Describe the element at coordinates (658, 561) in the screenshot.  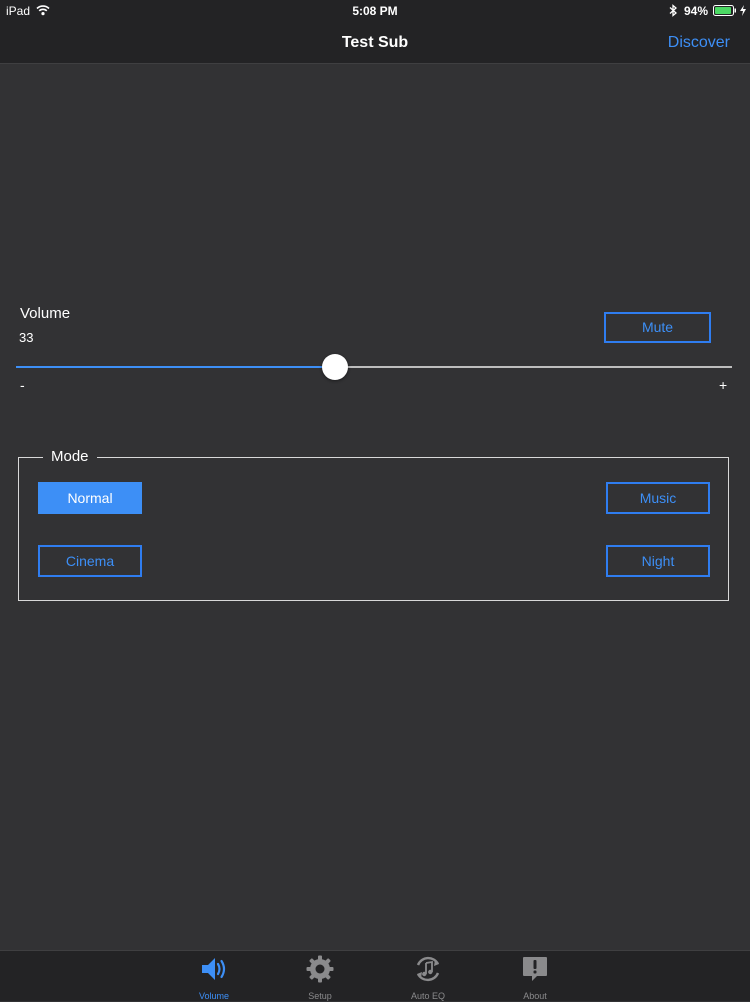
I see `mode-night-button: Night` at that location.